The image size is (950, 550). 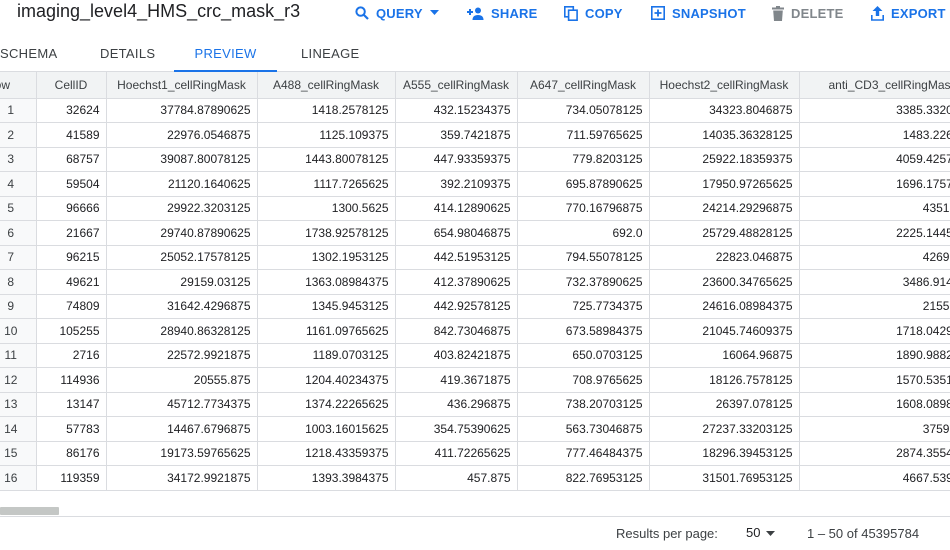 I want to click on column-header-anti-cd3: anti_CD3_cellRingMask, so click(x=874, y=85).